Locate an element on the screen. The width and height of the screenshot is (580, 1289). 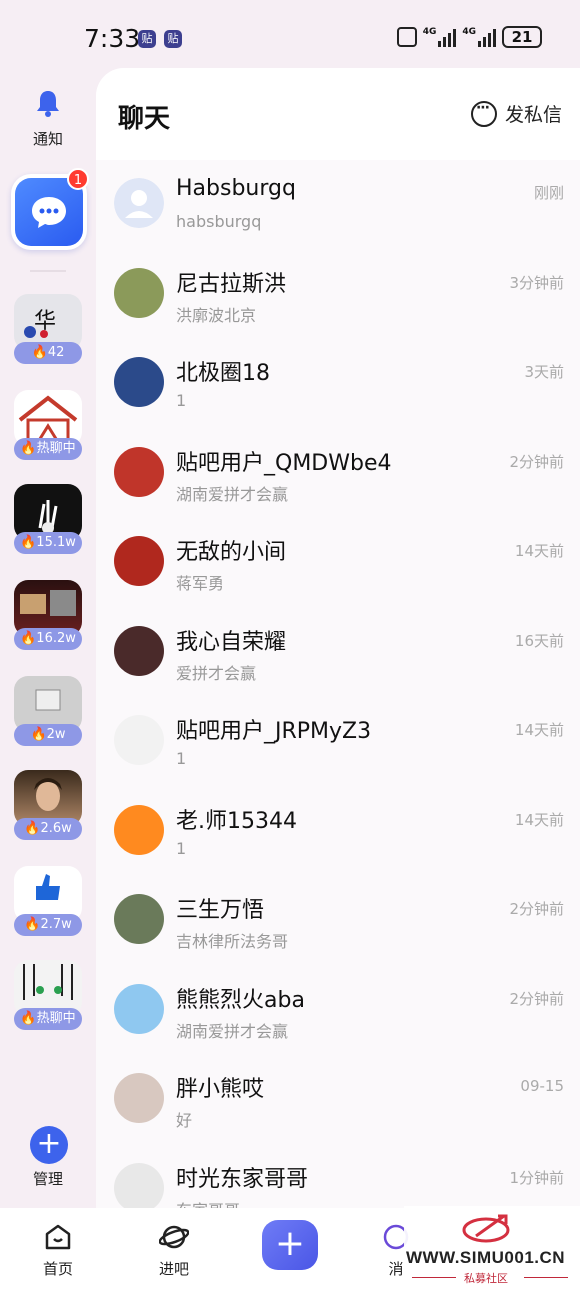
system-indicators: 4G 4G 21 is located at coordinates (469, 37).